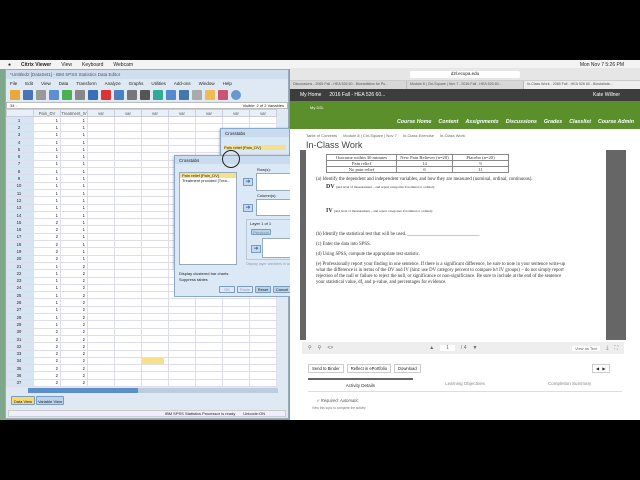 The width and height of the screenshot is (640, 480). I want to click on selected-cell, so click(153, 361).